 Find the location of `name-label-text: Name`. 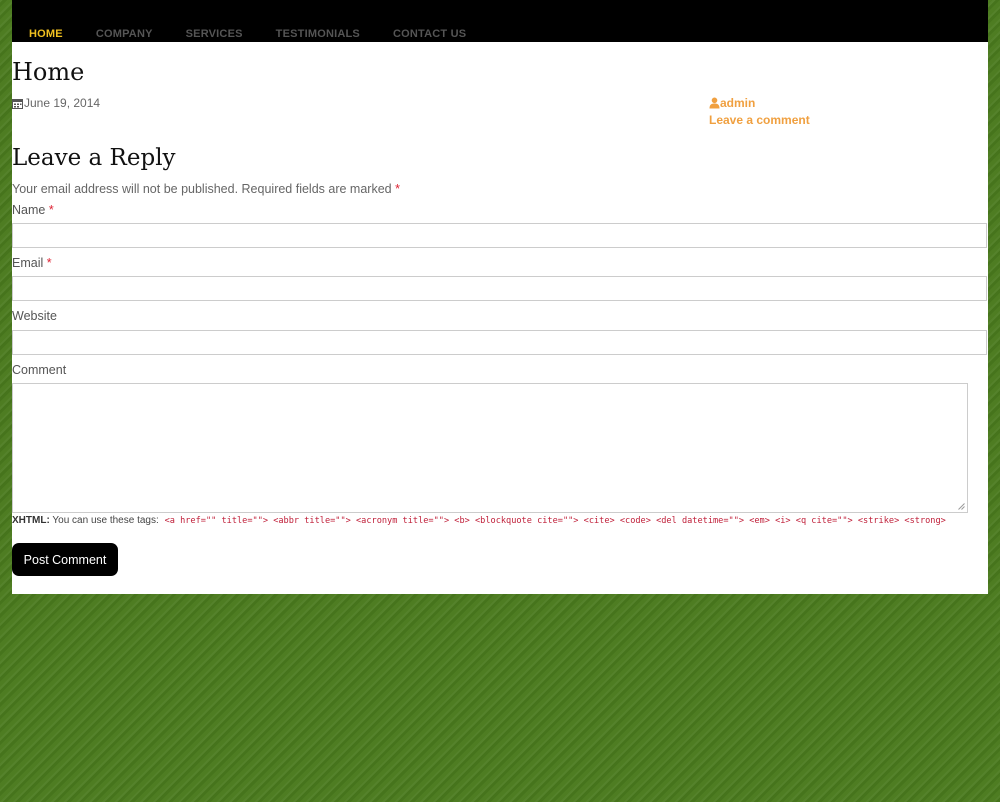

name-label-text: Name is located at coordinates (29, 210).